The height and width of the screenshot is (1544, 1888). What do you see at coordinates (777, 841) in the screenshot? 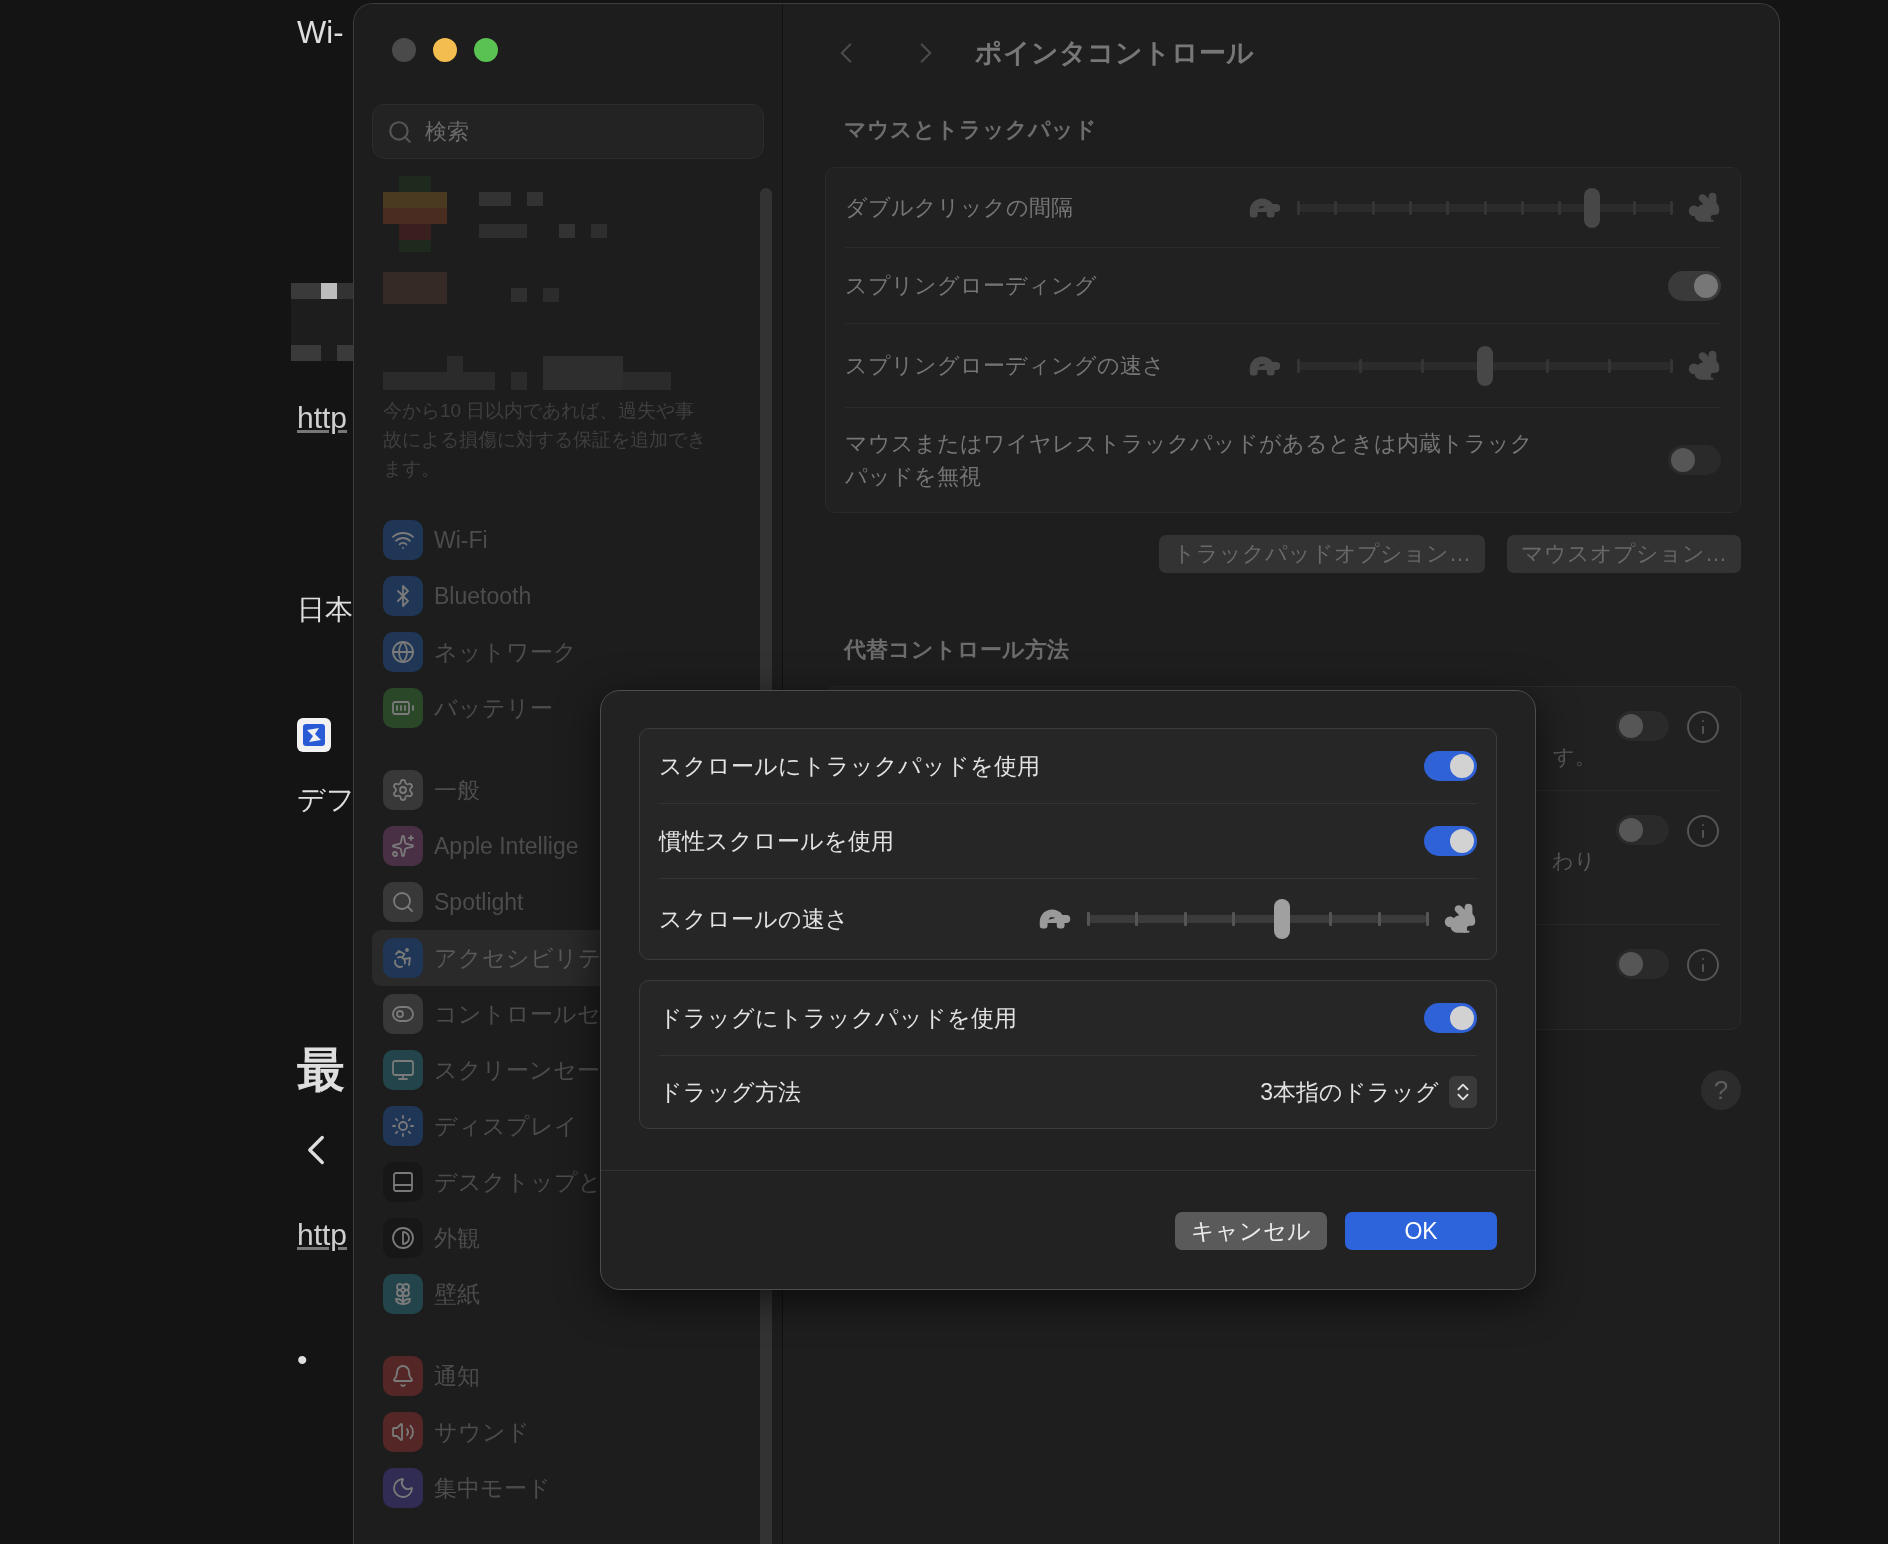
I see `setting-label: 慣性スクロールを使用` at bounding box center [777, 841].